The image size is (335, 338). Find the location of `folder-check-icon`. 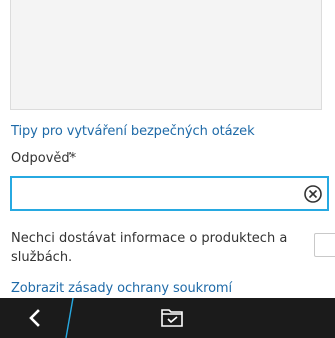

folder-check-icon is located at coordinates (172, 318).